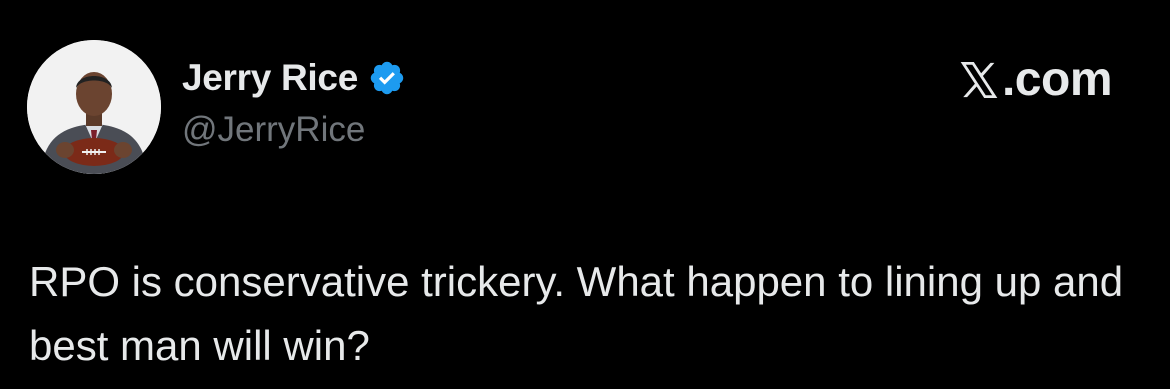  Describe the element at coordinates (1057, 79) in the screenshot. I see `brand-domain-text: .com` at that location.